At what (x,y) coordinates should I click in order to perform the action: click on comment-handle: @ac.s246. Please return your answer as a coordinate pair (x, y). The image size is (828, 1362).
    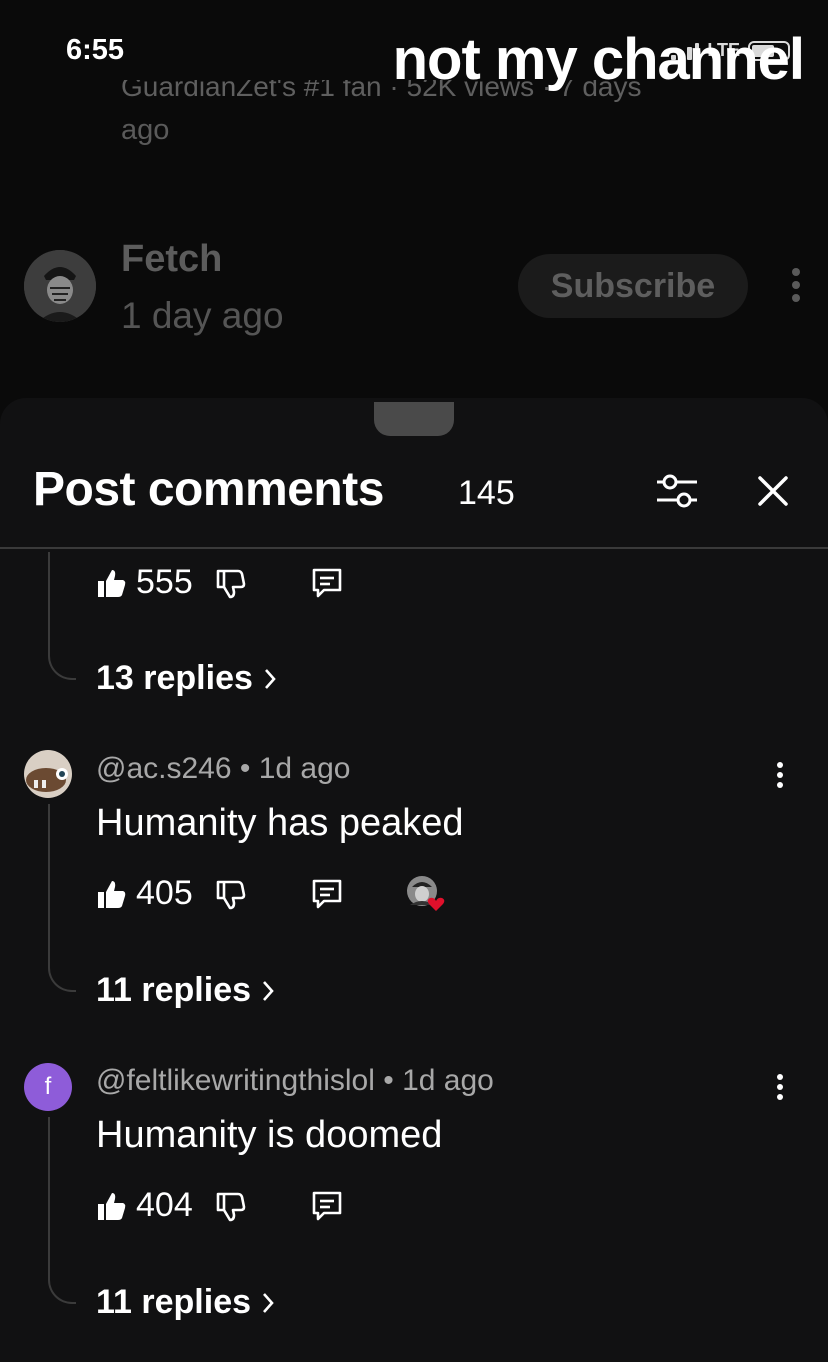
    Looking at the image, I should click on (164, 768).